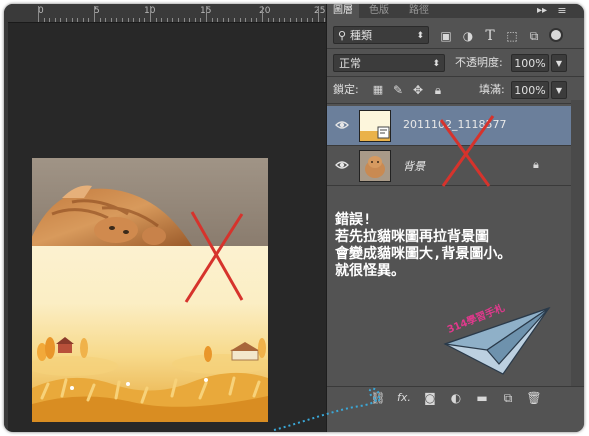  I want to click on fx-icon: fx., so click(404, 398).